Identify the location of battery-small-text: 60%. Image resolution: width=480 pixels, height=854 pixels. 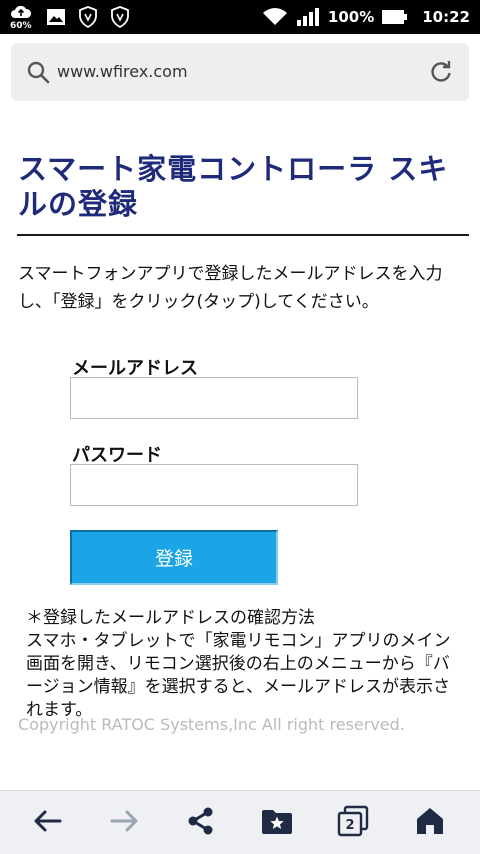
(21, 26).